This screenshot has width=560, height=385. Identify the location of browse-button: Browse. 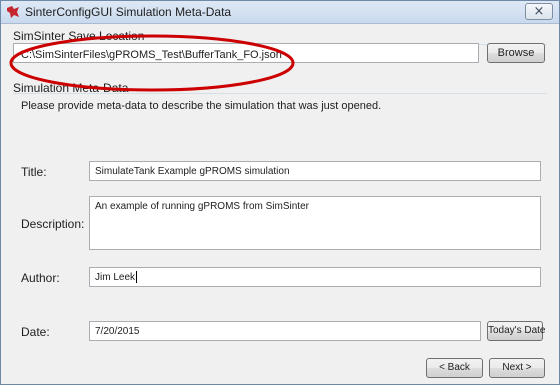
(516, 53).